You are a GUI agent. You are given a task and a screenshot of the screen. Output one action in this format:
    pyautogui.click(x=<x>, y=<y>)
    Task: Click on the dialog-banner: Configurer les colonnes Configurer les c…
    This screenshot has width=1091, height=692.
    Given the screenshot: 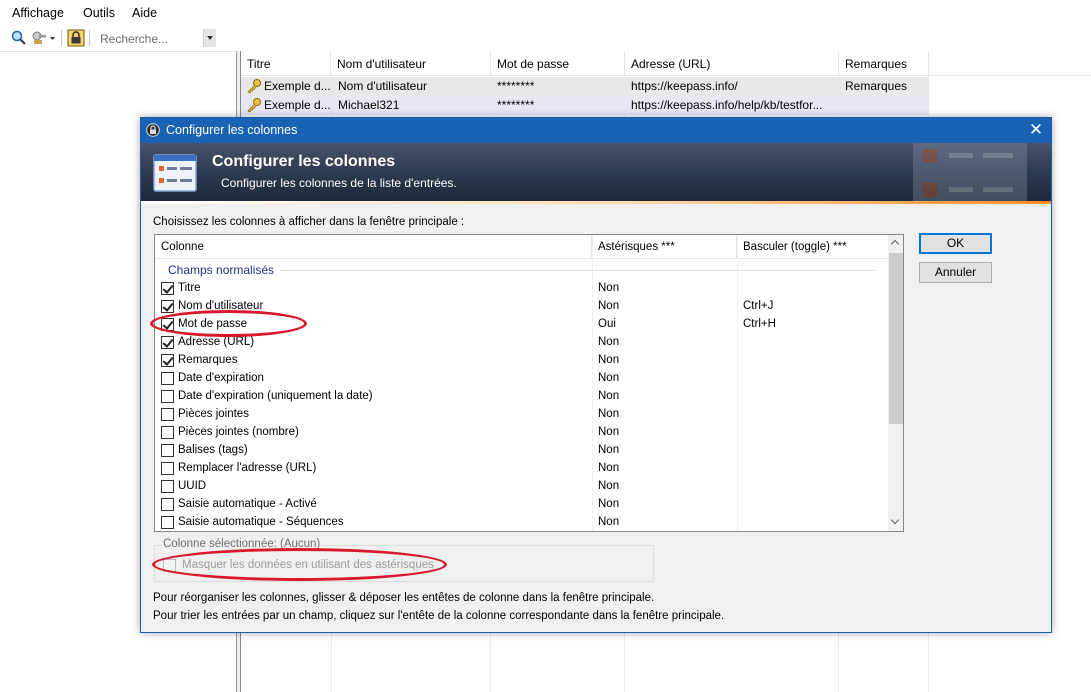 What is the action you would take?
    pyautogui.click(x=596, y=173)
    